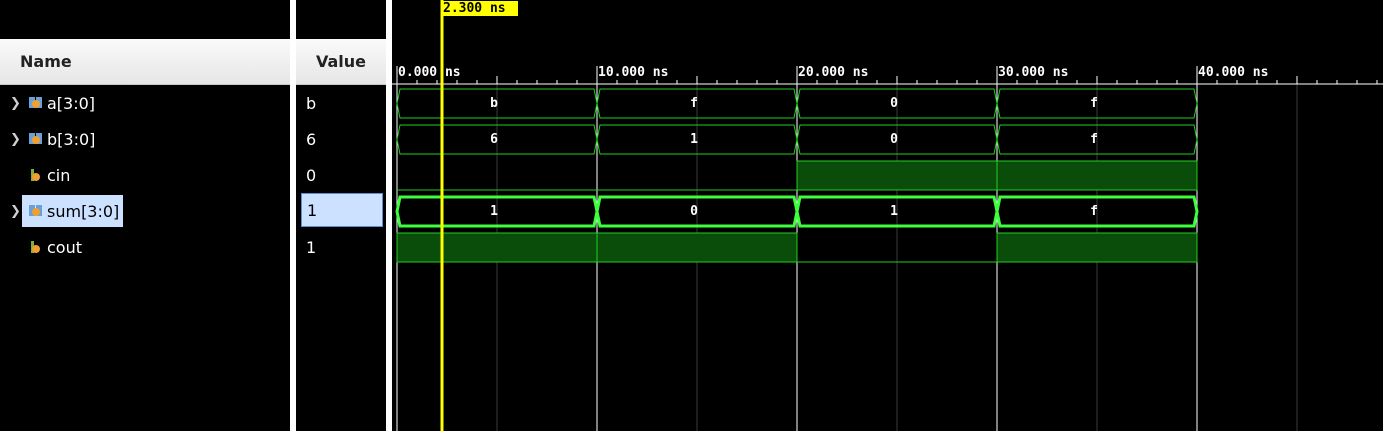  What do you see at coordinates (494, 103) in the screenshot?
I see `bus-value-label: b` at bounding box center [494, 103].